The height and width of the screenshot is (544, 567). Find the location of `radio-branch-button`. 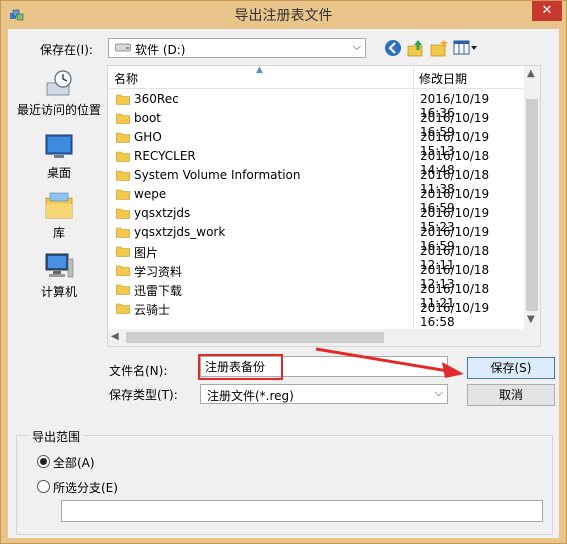

radio-branch-button is located at coordinates (43, 486).